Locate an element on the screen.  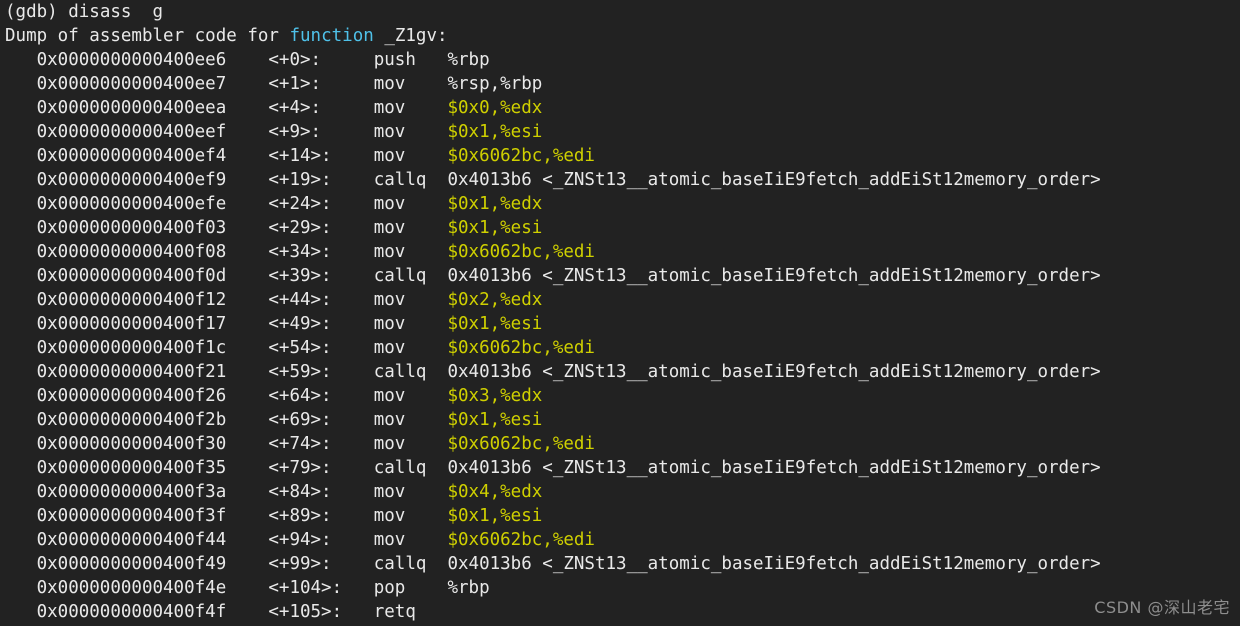
instruction-address: 0x0000000000400f3a is located at coordinates (131, 492).